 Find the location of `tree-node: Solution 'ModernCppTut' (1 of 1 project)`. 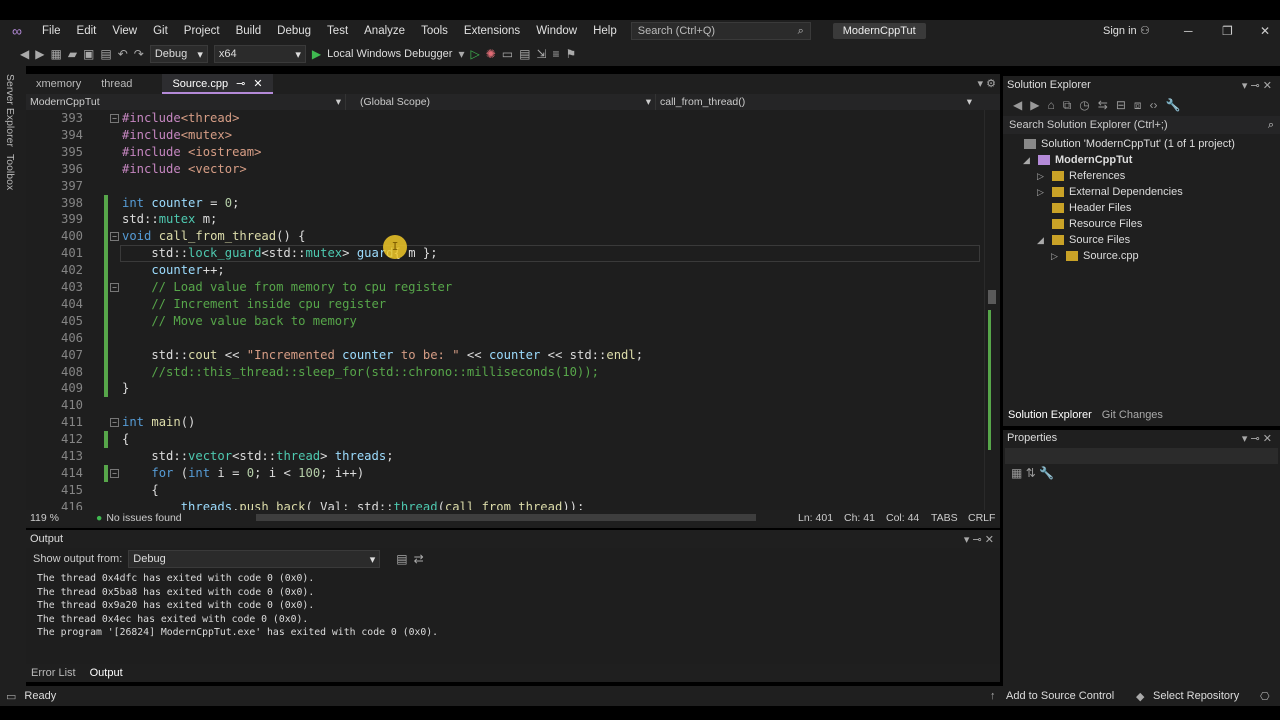

tree-node: Solution 'ModernCppTut' (1 of 1 project) is located at coordinates (1141, 144).